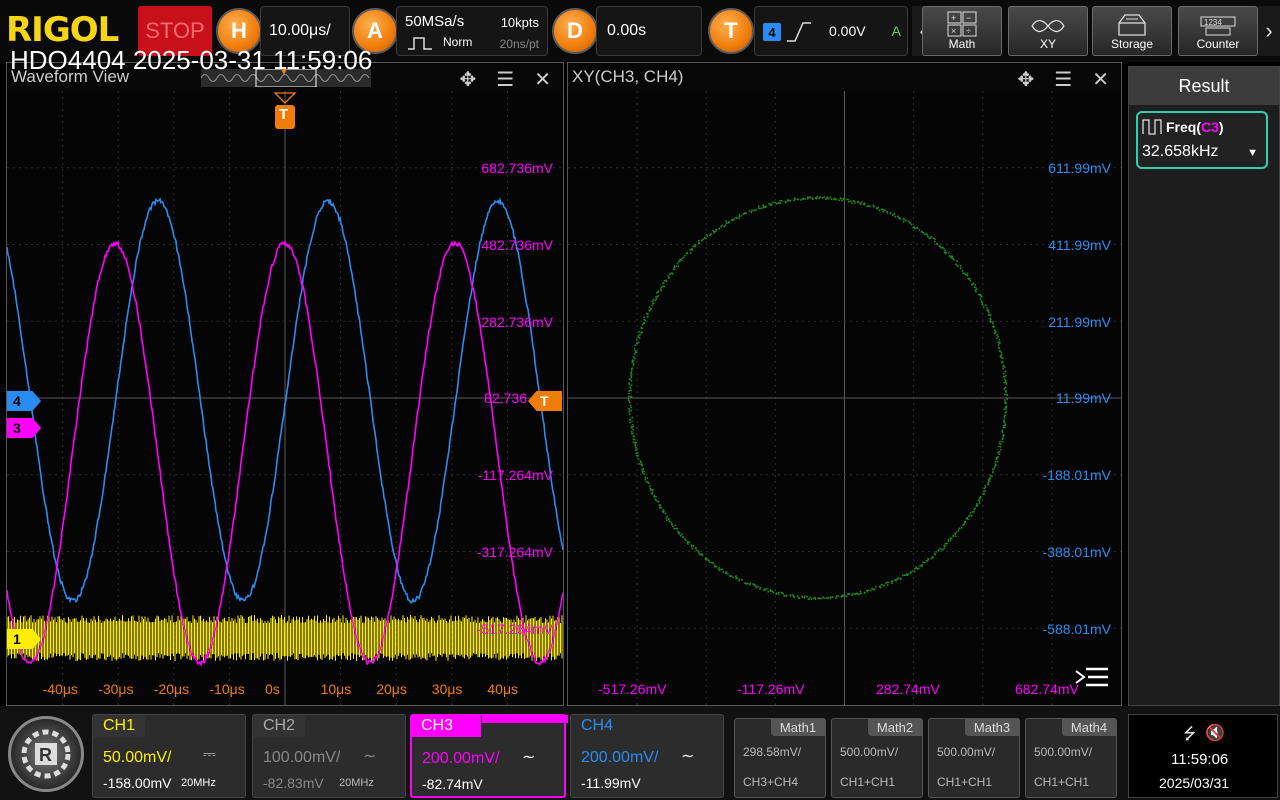 The image size is (1280, 800). What do you see at coordinates (137, 783) in the screenshot?
I see `ch1-offset: -158.00mV` at bounding box center [137, 783].